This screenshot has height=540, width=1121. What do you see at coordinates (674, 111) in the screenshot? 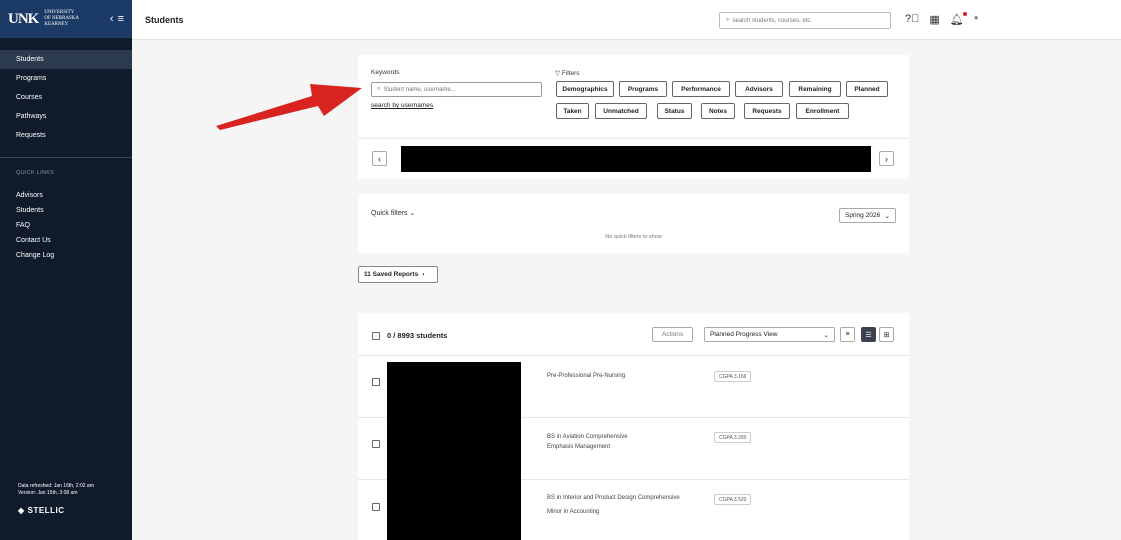
I see `filter-status: Status` at bounding box center [674, 111].